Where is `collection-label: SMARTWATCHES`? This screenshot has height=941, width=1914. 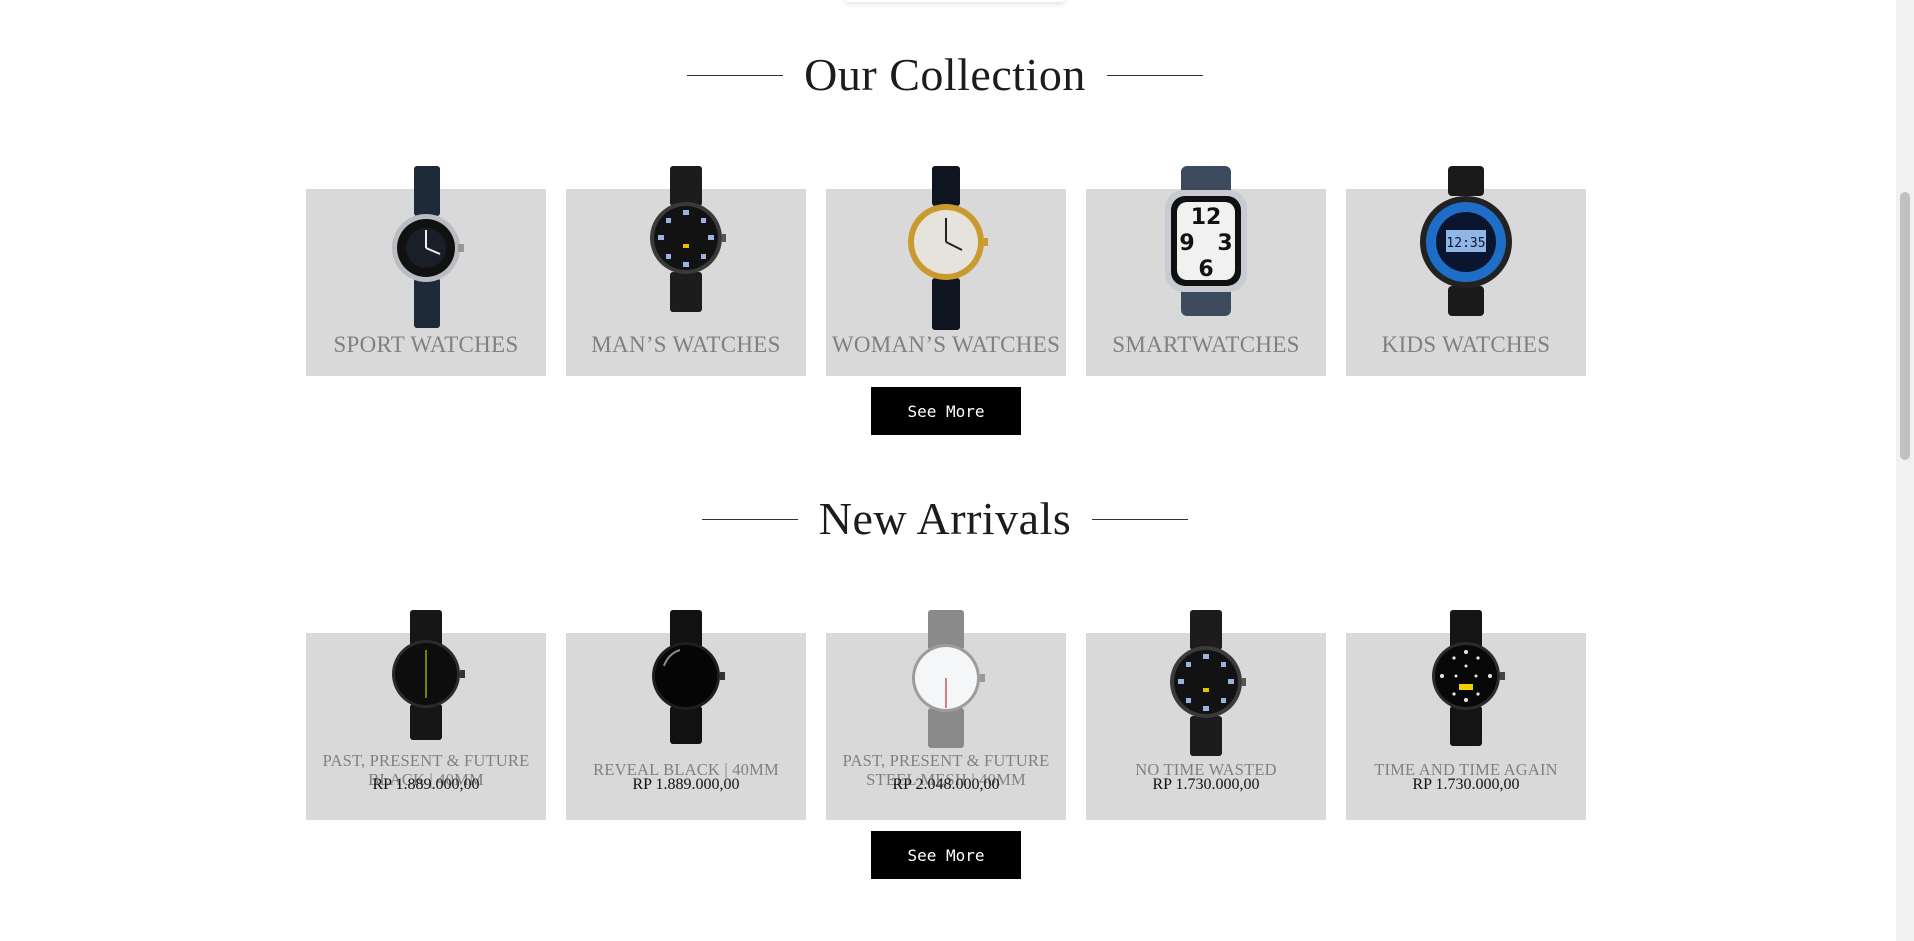 collection-label: SMARTWATCHES is located at coordinates (1206, 344).